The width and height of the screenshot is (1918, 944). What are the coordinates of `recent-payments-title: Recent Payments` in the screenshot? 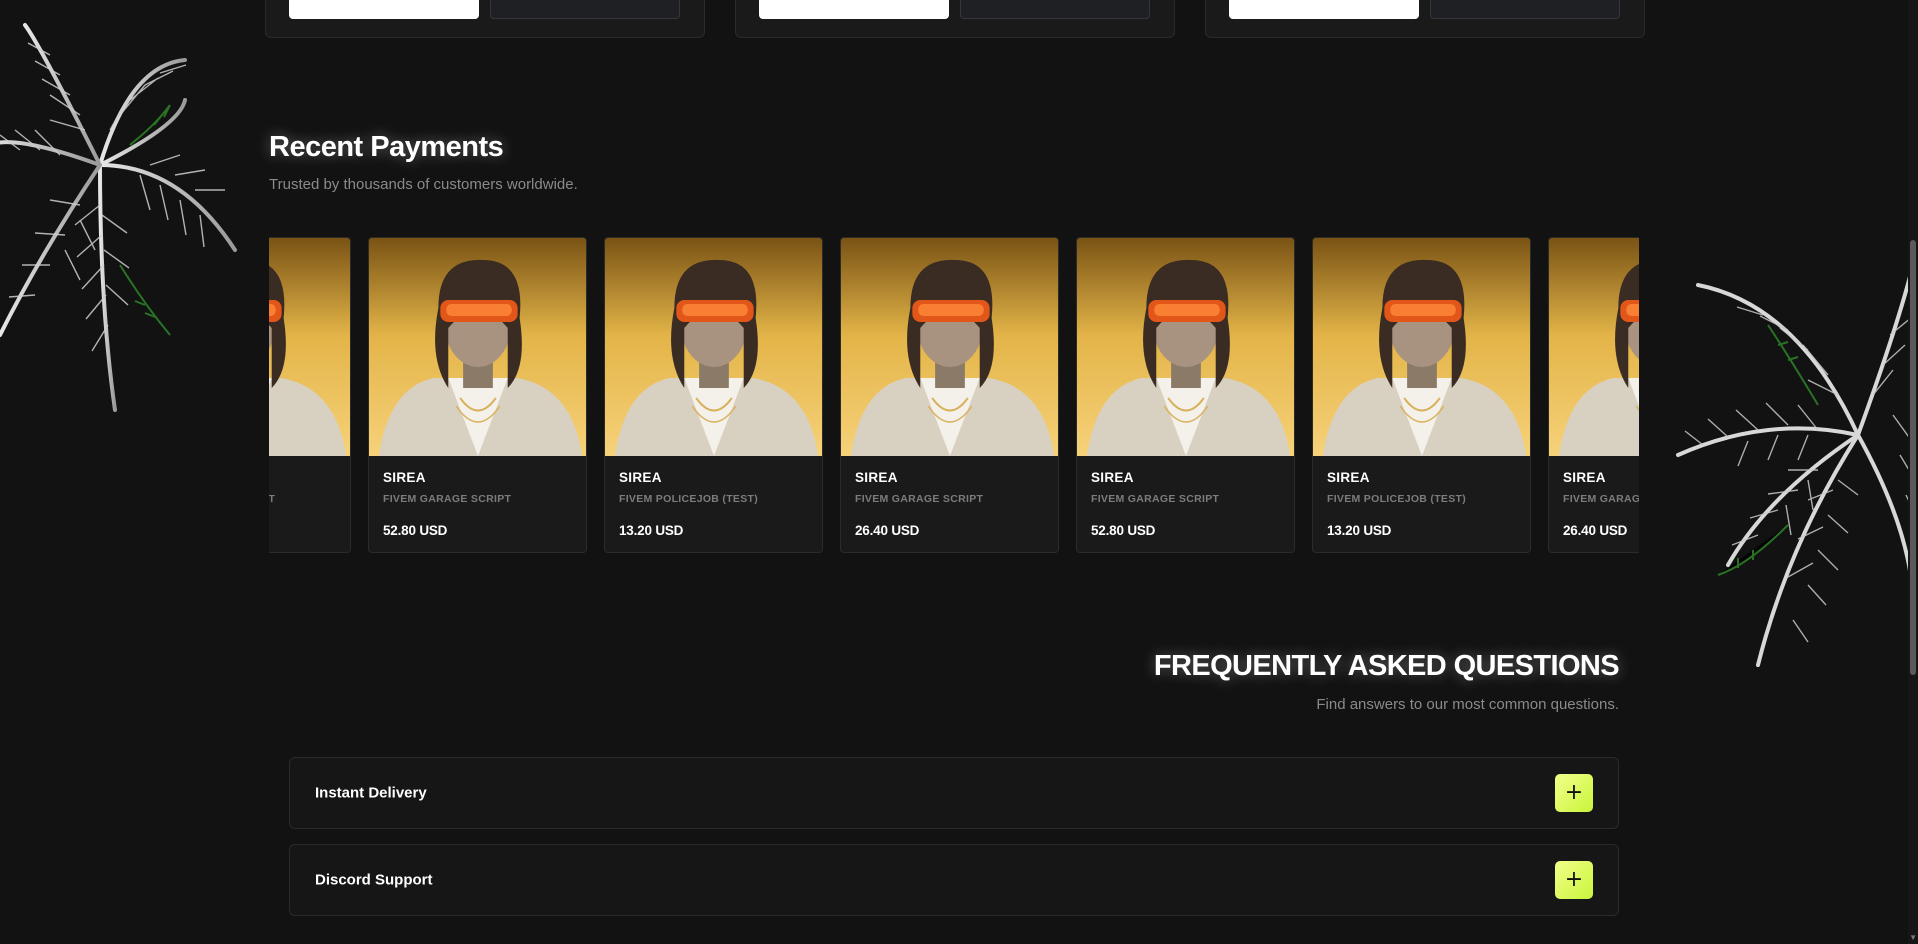 It's located at (386, 147).